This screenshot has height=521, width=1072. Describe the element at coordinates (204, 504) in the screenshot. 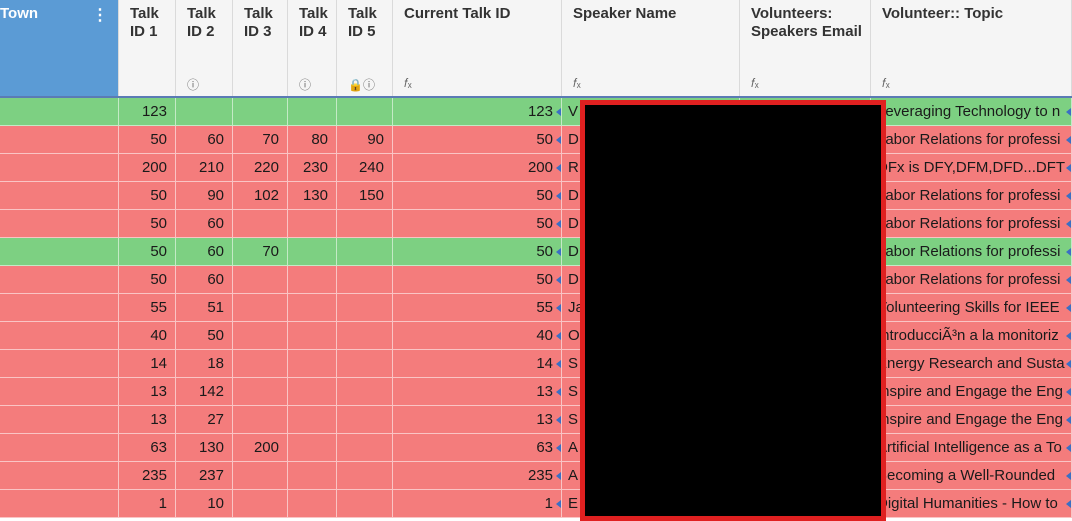

I see `cell-t2: 10` at that location.